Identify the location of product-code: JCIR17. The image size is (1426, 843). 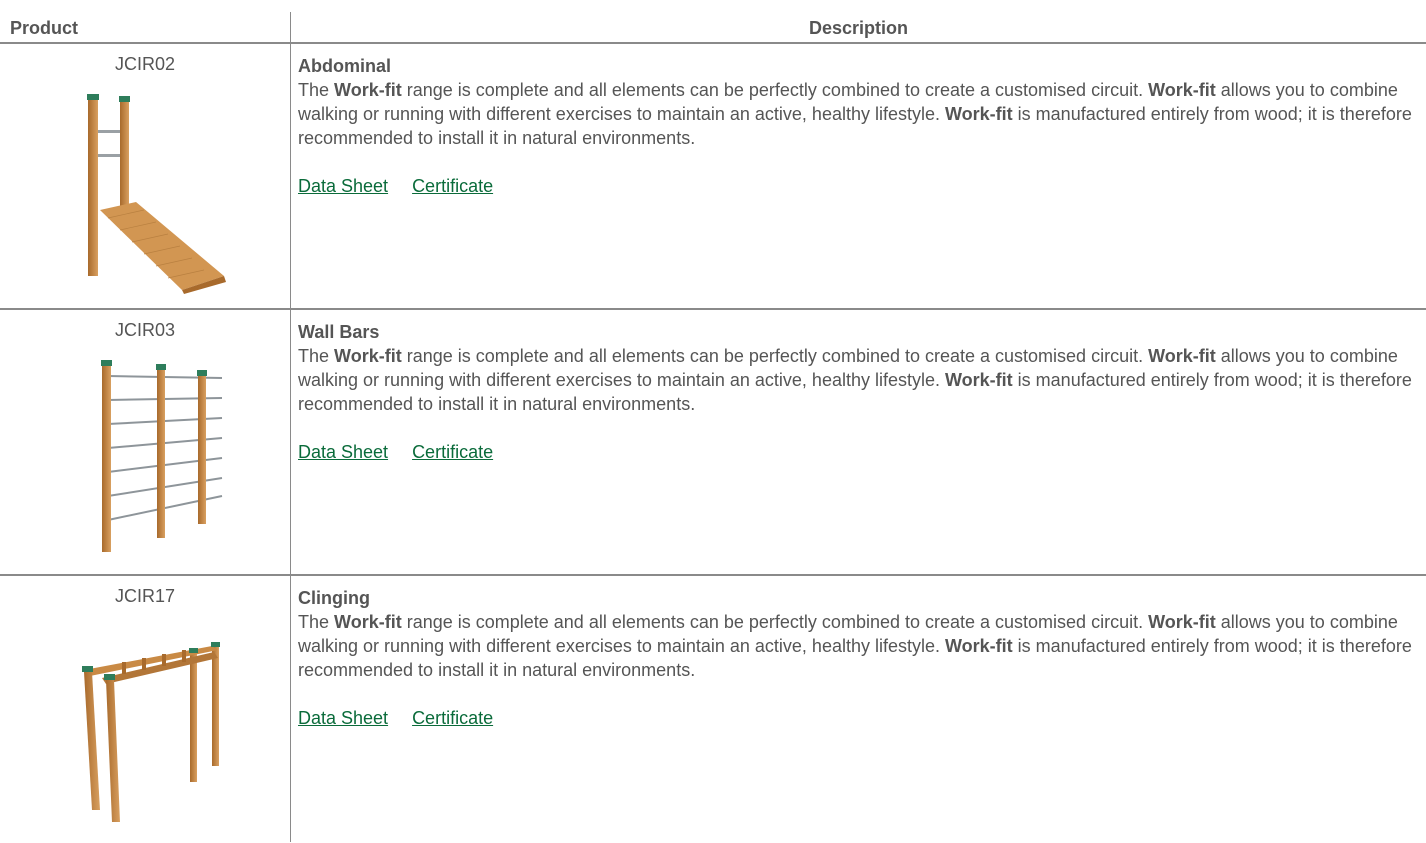
(145, 596).